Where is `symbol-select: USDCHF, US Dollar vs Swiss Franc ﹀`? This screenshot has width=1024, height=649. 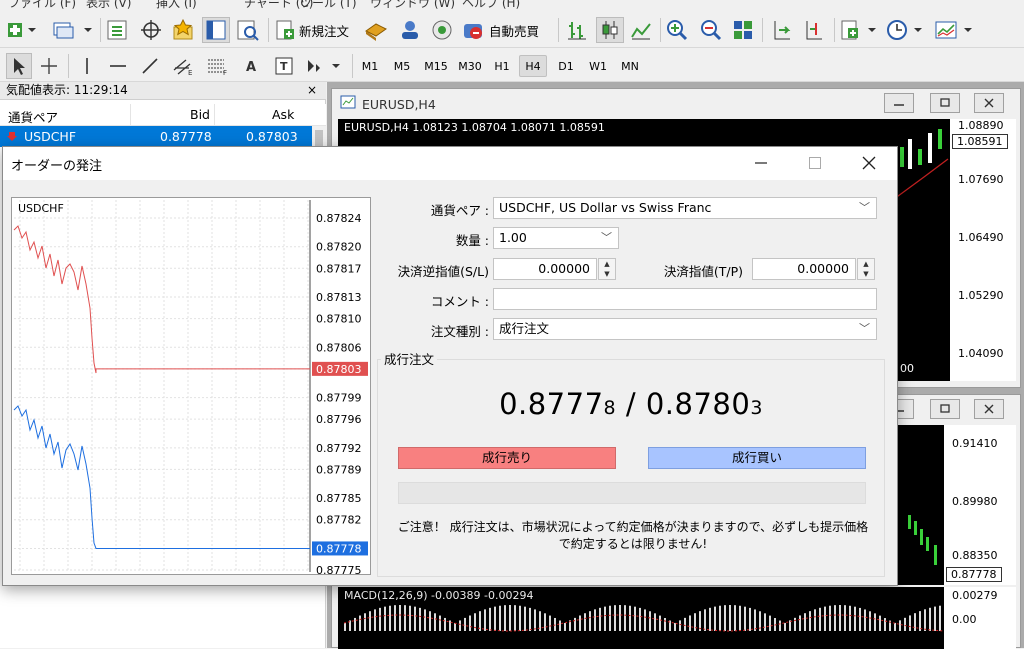 symbol-select: USDCHF, US Dollar vs Swiss Franc ﹀ is located at coordinates (685, 208).